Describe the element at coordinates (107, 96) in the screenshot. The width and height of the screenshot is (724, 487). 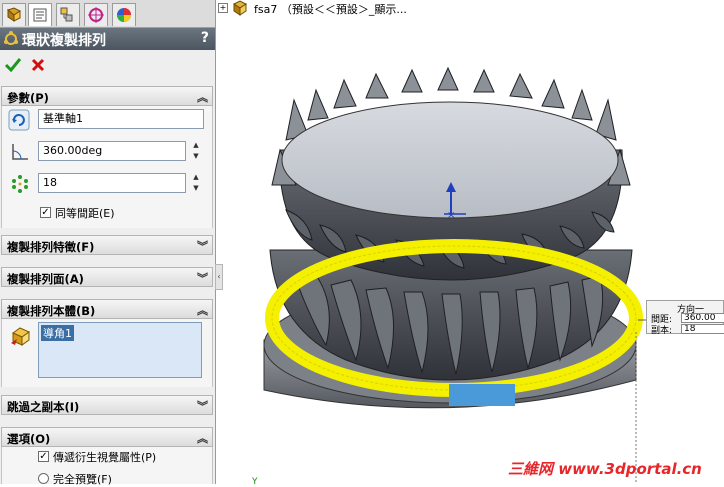
I see `parameters-header: 參數(P) ︽` at that location.